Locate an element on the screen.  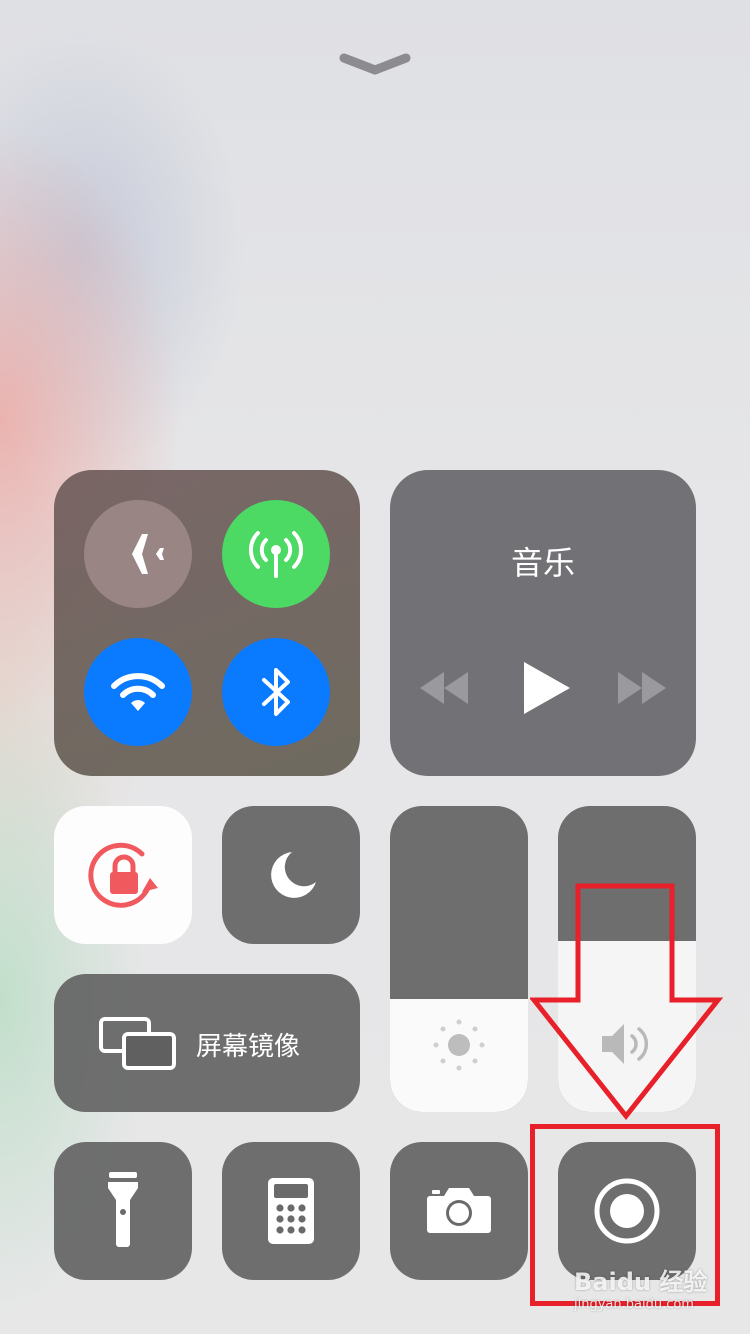
cellular-data-button is located at coordinates (276, 554).